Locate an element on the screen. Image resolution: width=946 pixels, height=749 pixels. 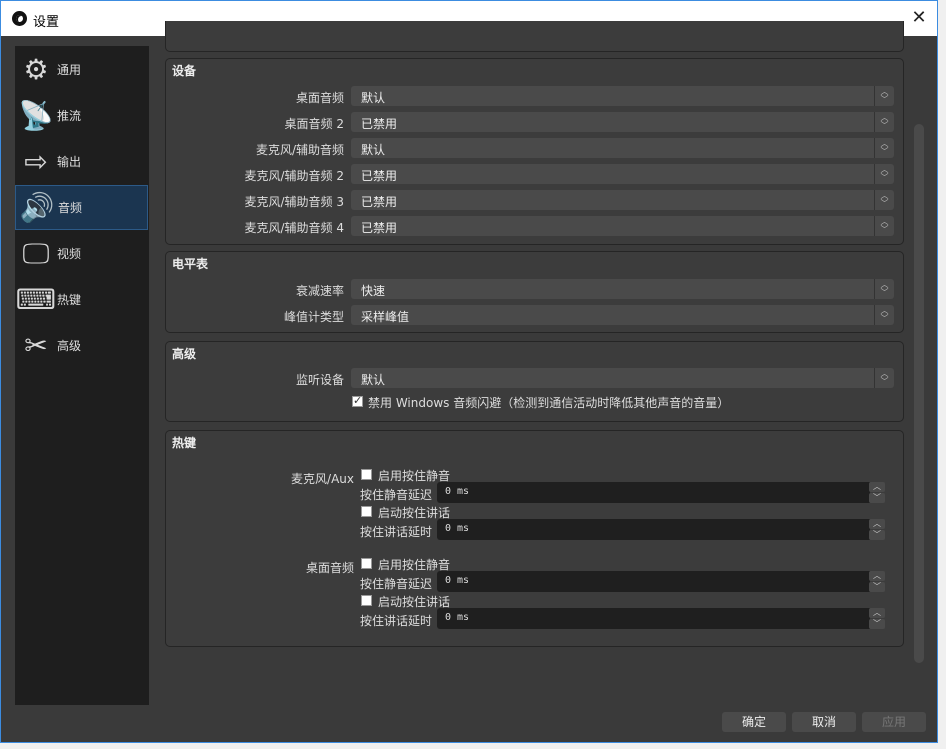
devices-row-label: 麦克风/辅助音频 is located at coordinates (299, 150).